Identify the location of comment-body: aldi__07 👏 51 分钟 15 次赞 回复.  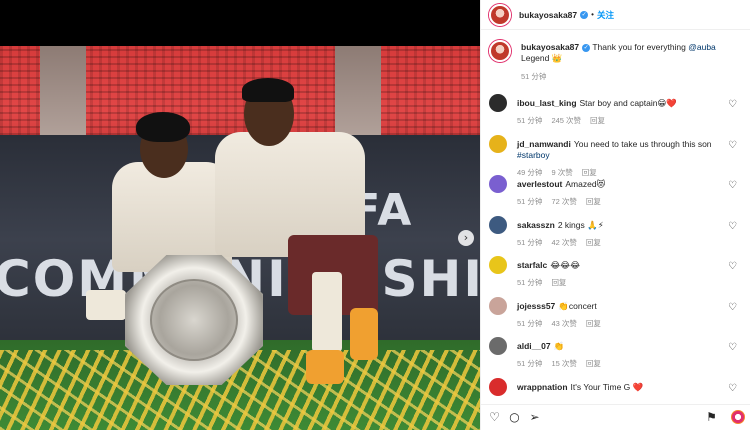
(627, 356).